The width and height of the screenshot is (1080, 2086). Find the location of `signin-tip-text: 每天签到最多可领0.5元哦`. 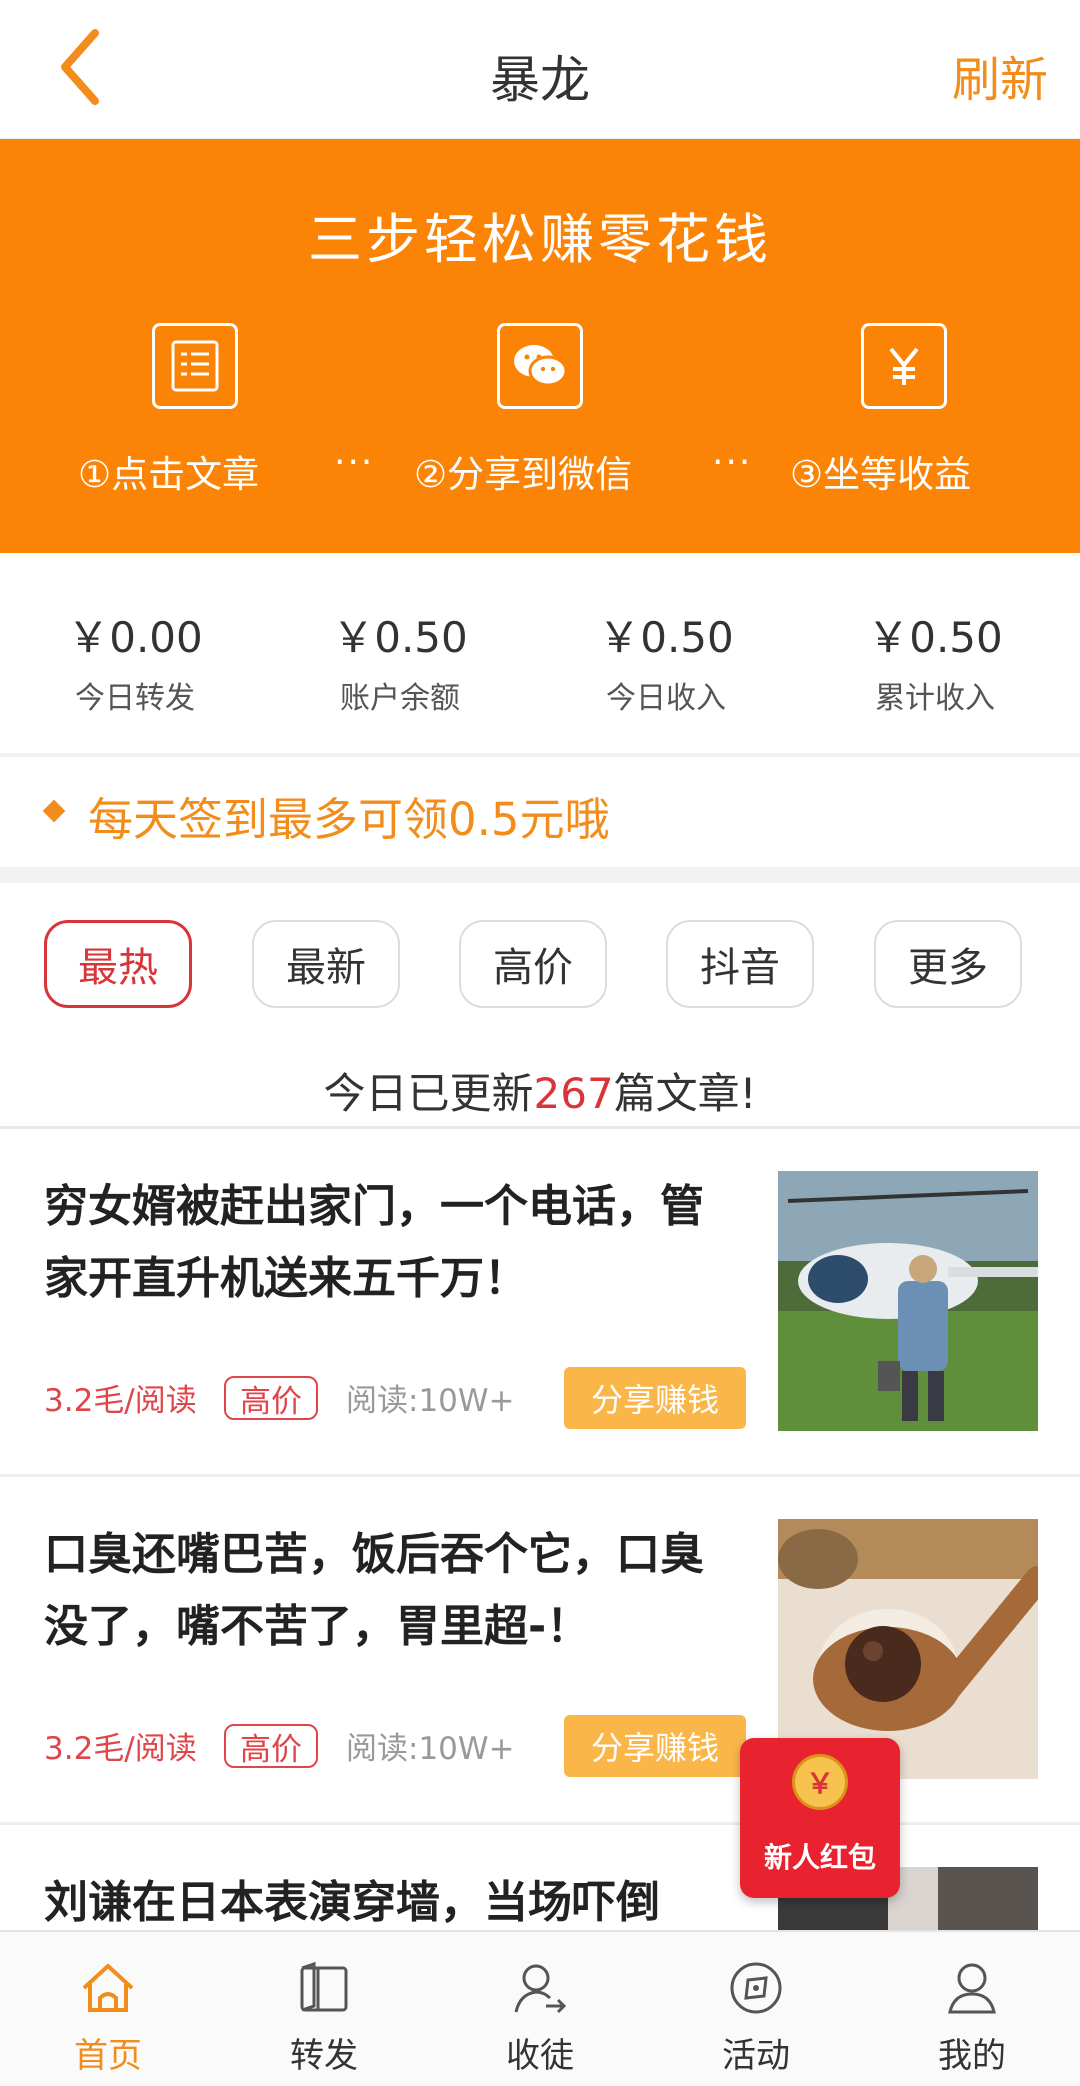

signin-tip-text: 每天签到最多可领0.5元哦 is located at coordinates (349, 819).